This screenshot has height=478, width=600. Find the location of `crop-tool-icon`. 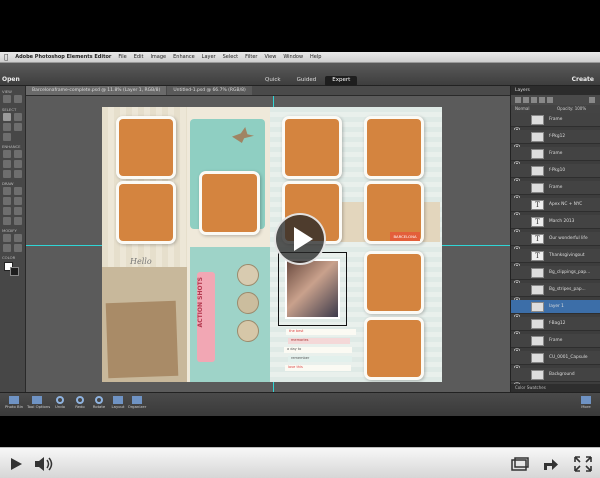

crop-tool-icon is located at coordinates (7, 238).